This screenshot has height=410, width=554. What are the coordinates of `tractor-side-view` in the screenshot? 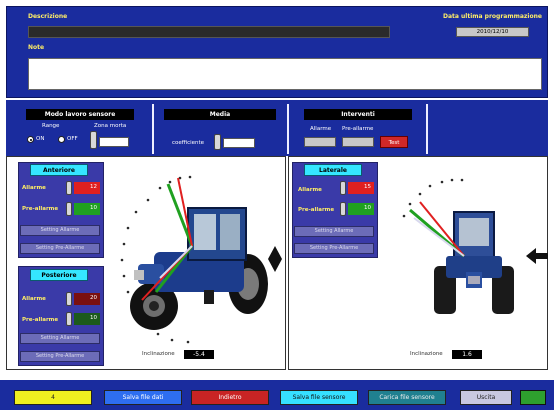 It's located at (194, 259).